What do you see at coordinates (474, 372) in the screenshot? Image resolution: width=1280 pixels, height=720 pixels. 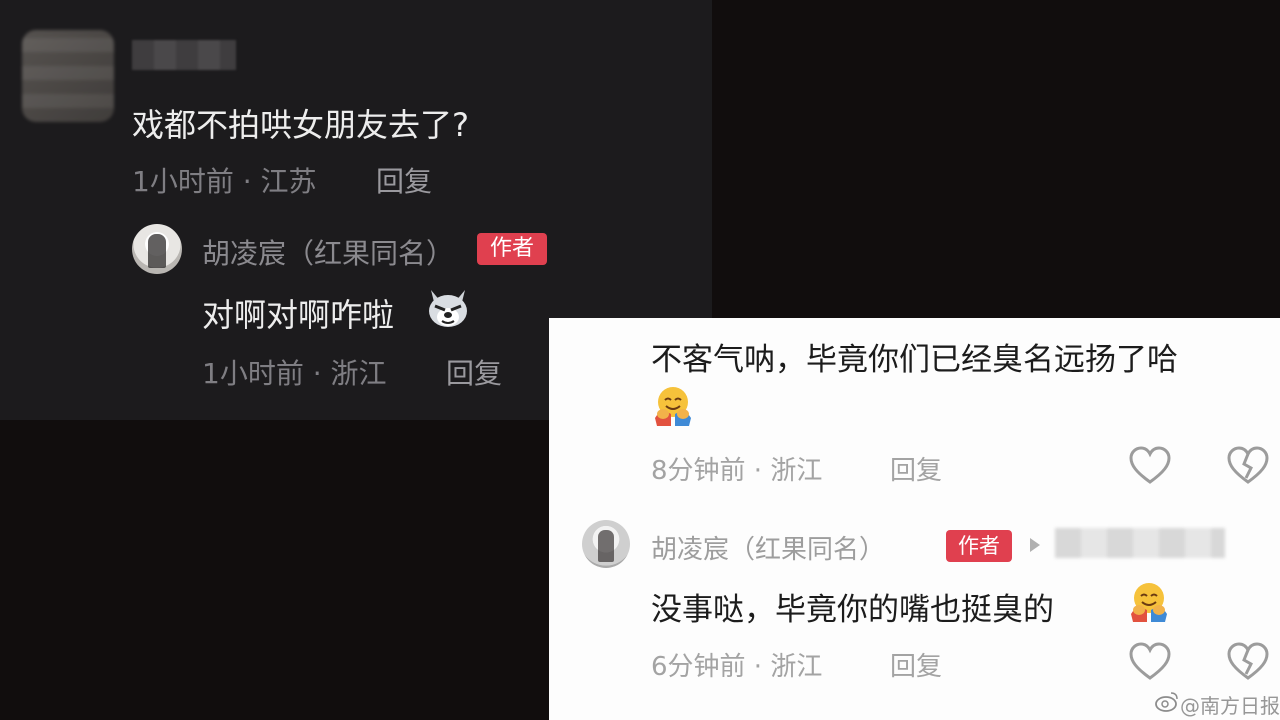 I see `author-reply-button: 回复` at bounding box center [474, 372].